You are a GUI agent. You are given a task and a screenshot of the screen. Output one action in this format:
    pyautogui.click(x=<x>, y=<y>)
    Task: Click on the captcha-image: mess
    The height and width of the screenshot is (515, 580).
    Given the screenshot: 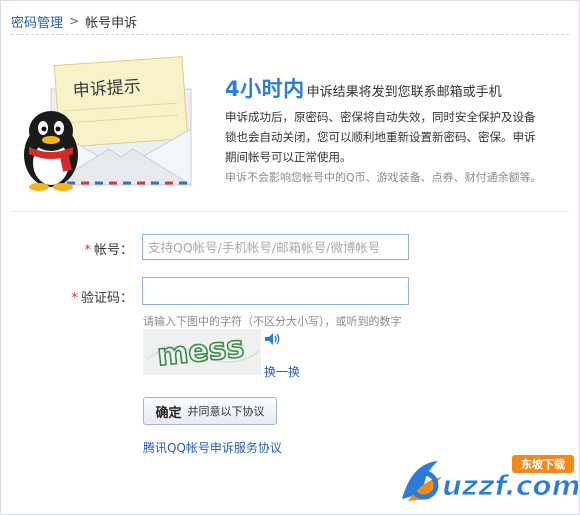 What is the action you would take?
    pyautogui.click(x=202, y=352)
    